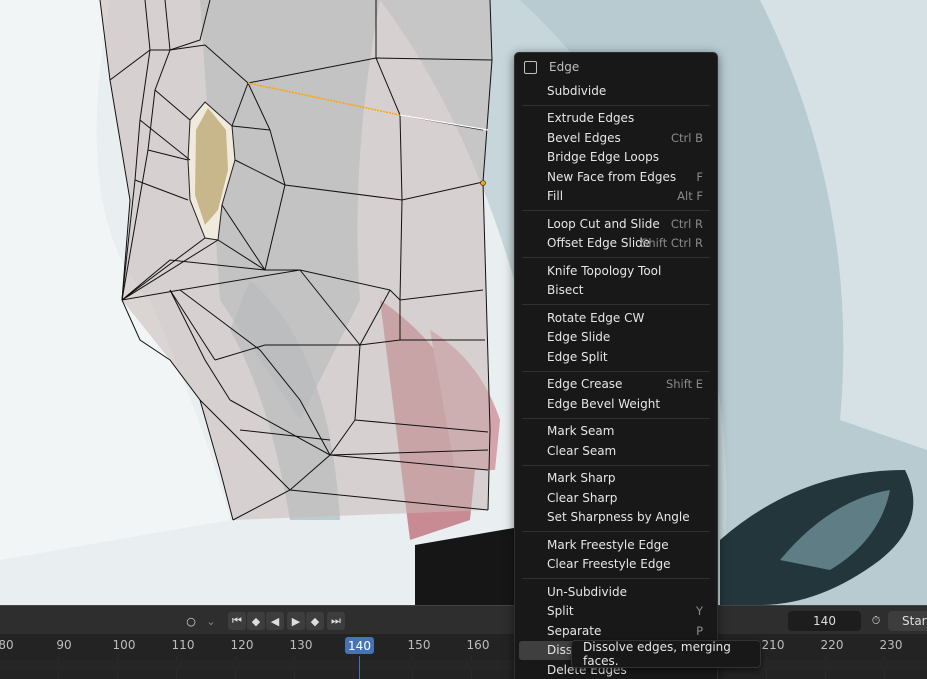  What do you see at coordinates (587, 591) in the screenshot?
I see `menu-item-label: Un-Subdivide` at bounding box center [587, 591].